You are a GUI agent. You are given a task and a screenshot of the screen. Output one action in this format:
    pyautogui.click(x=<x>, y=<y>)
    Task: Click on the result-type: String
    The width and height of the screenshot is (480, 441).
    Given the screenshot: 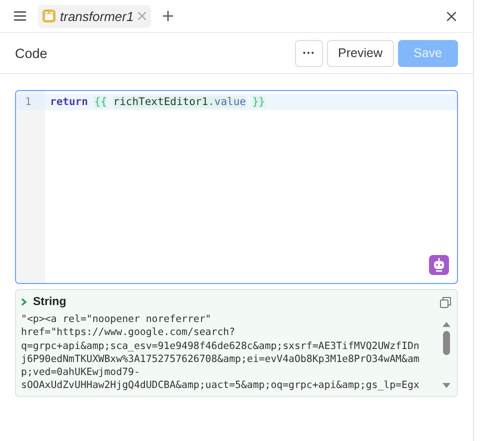 What is the action you would take?
    pyautogui.click(x=49, y=302)
    